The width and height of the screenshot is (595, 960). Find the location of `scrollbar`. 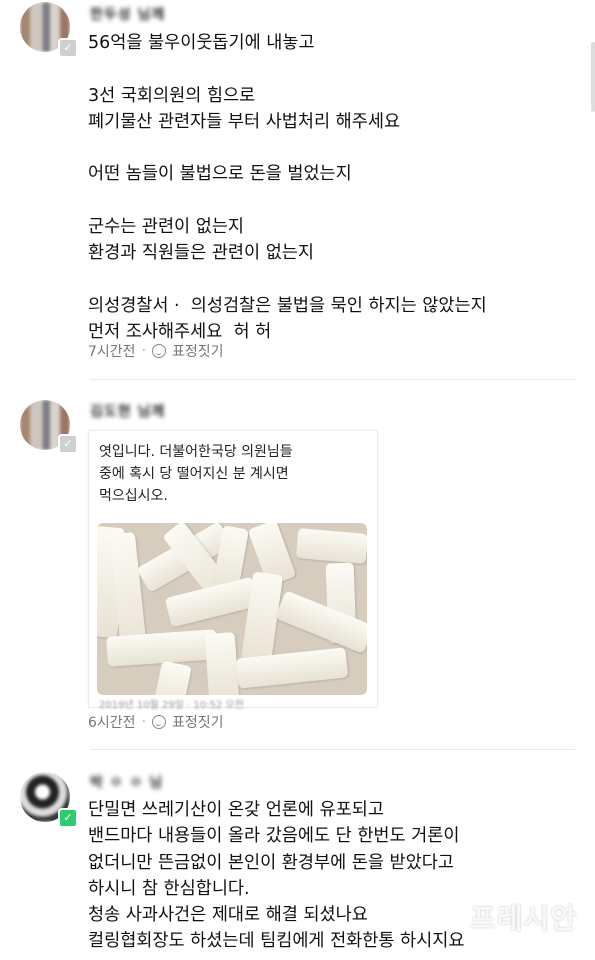

scrollbar is located at coordinates (593, 77).